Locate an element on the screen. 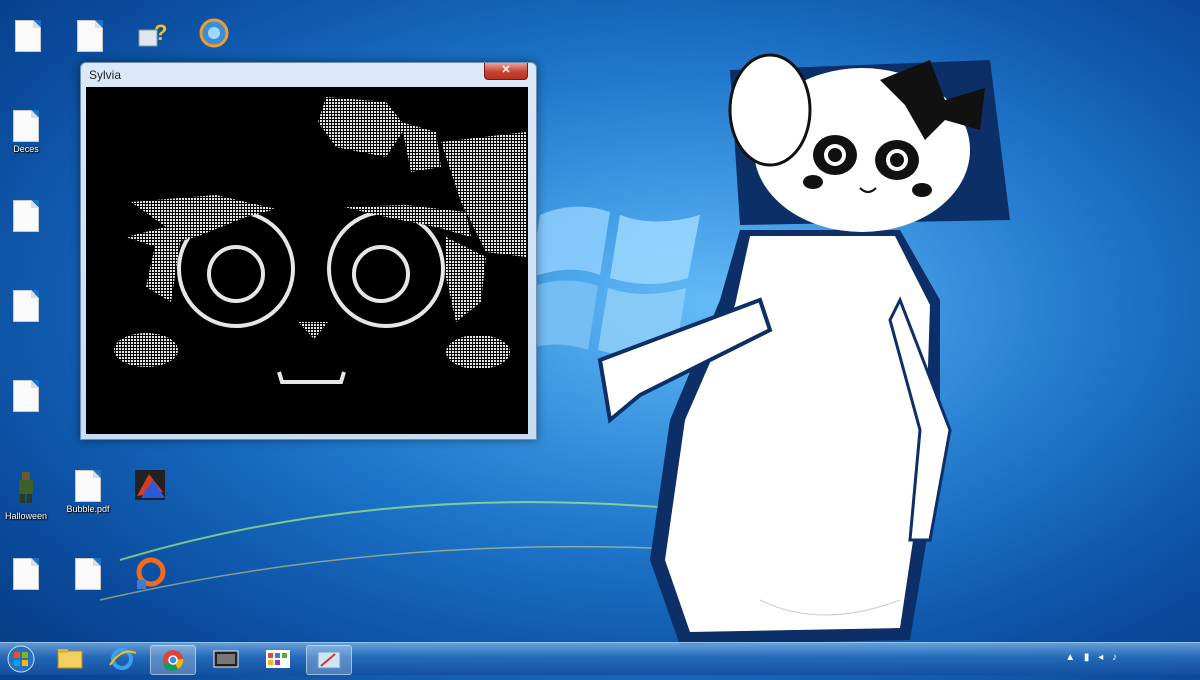 The height and width of the screenshot is (680, 1200). taskbar-internet-explorer-button is located at coordinates (122, 659).